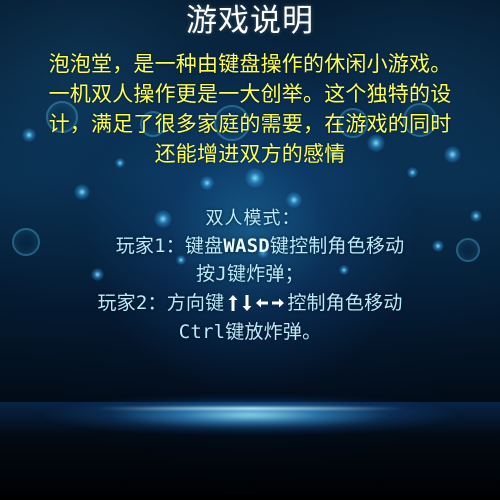 The image size is (500, 500). I want to click on direction-keys-icons, so click(256, 303).